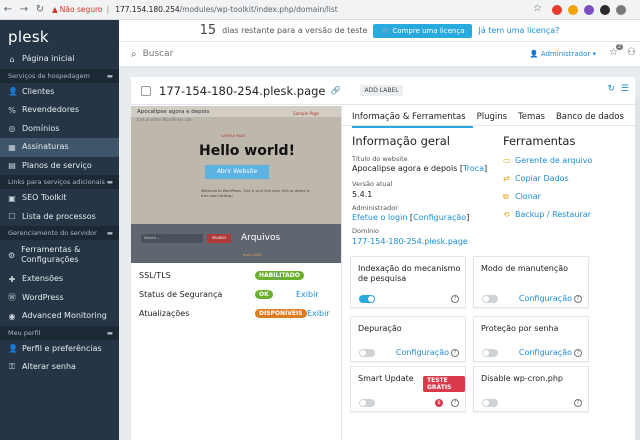  Describe the element at coordinates (233, 136) in the screenshot. I see `preview-sample: SAMPLE PAGE` at that location.